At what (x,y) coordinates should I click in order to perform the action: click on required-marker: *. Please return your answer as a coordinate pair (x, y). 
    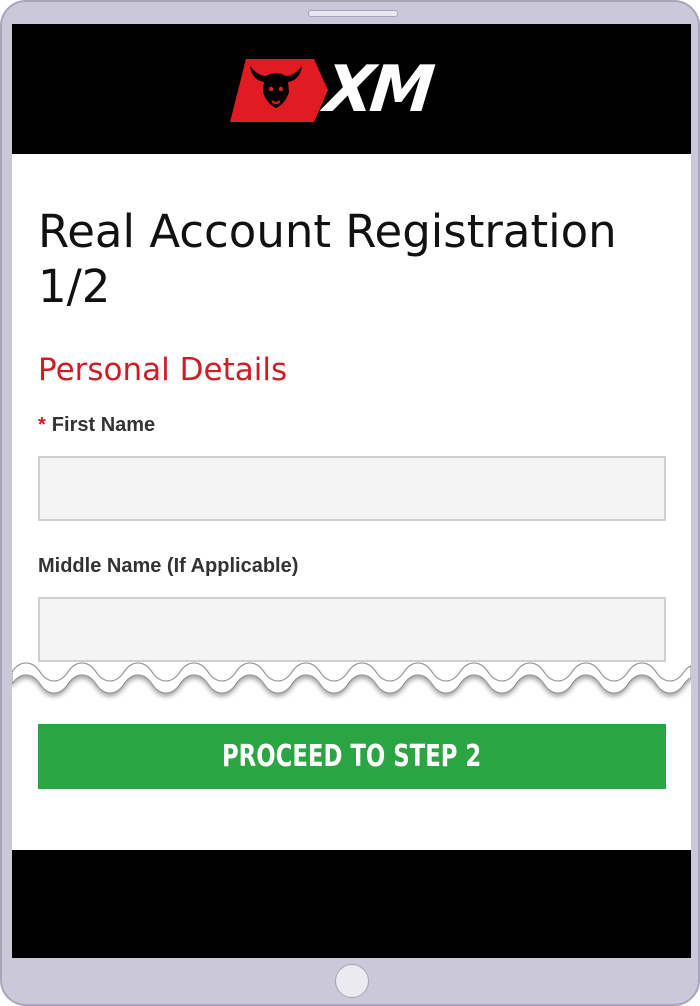
    Looking at the image, I should click on (42, 425).